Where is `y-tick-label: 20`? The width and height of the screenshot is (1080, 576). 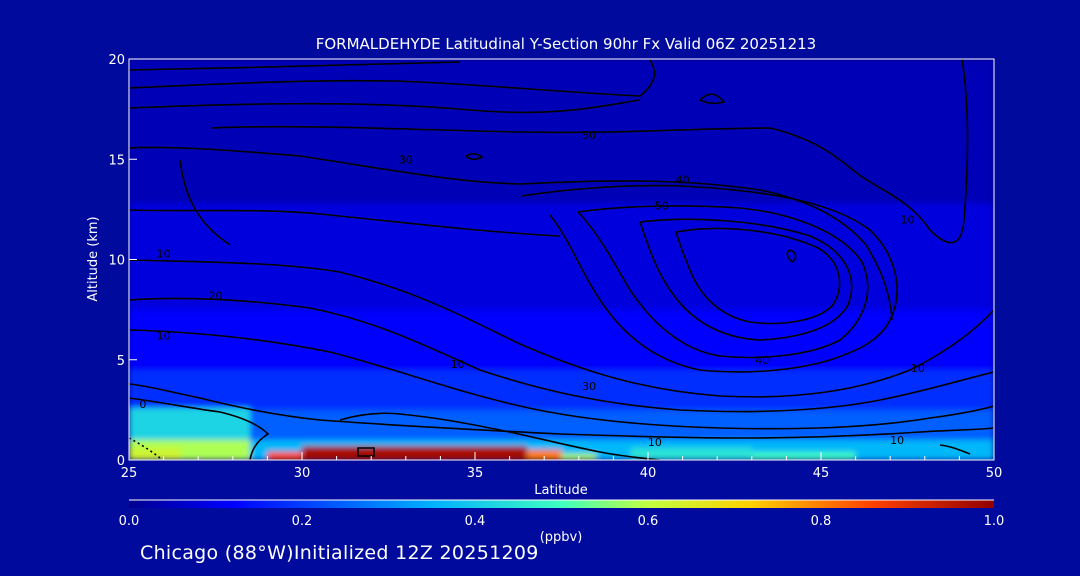 y-tick-label: 20 is located at coordinates (116, 60).